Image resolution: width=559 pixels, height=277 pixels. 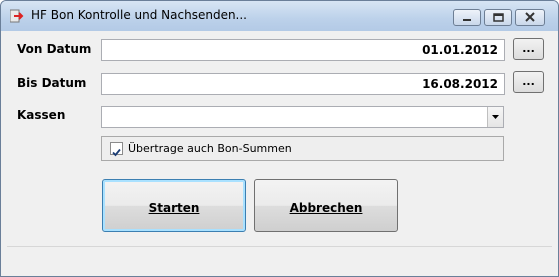 I want to click on minimize-icon, so click(x=467, y=20).